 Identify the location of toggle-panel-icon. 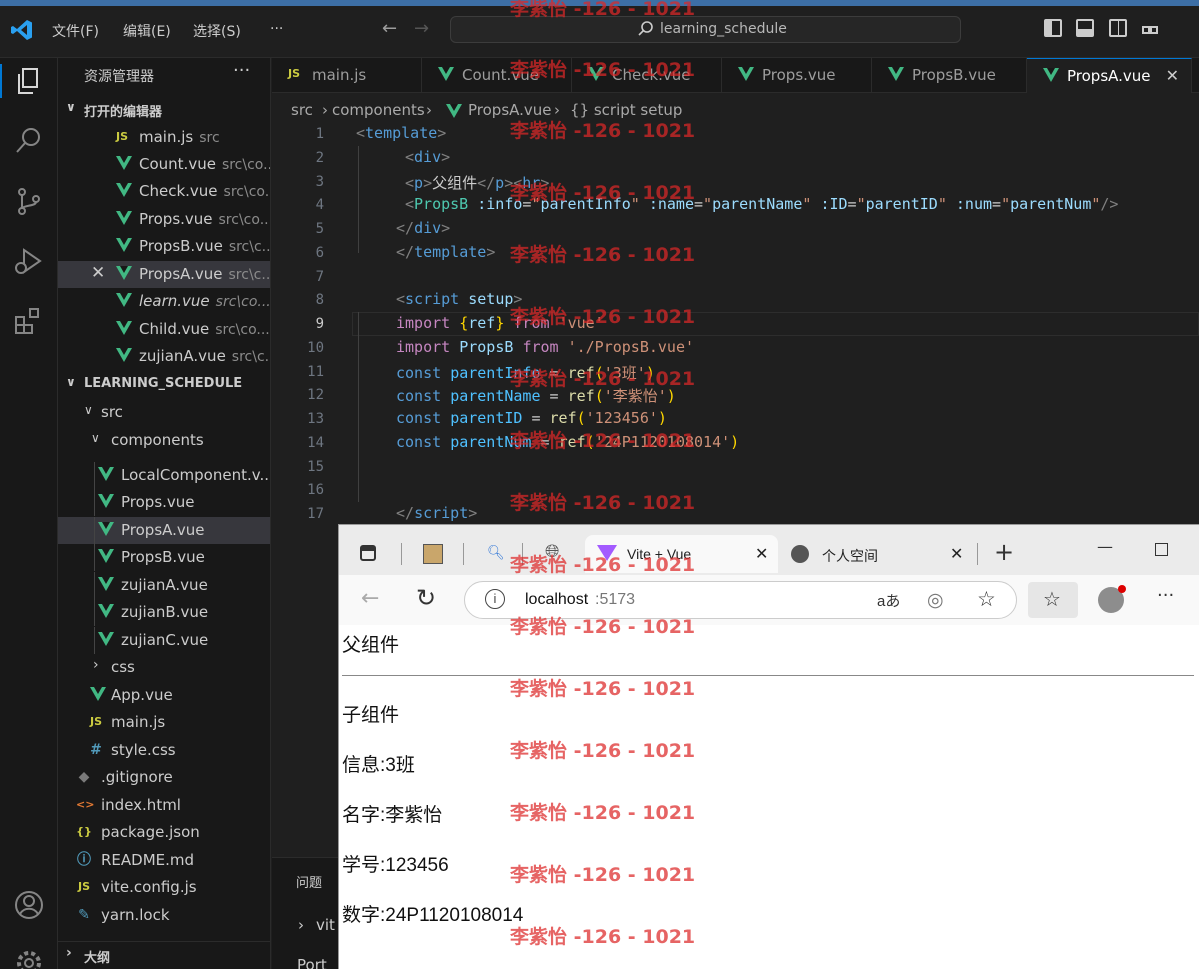
(1085, 28).